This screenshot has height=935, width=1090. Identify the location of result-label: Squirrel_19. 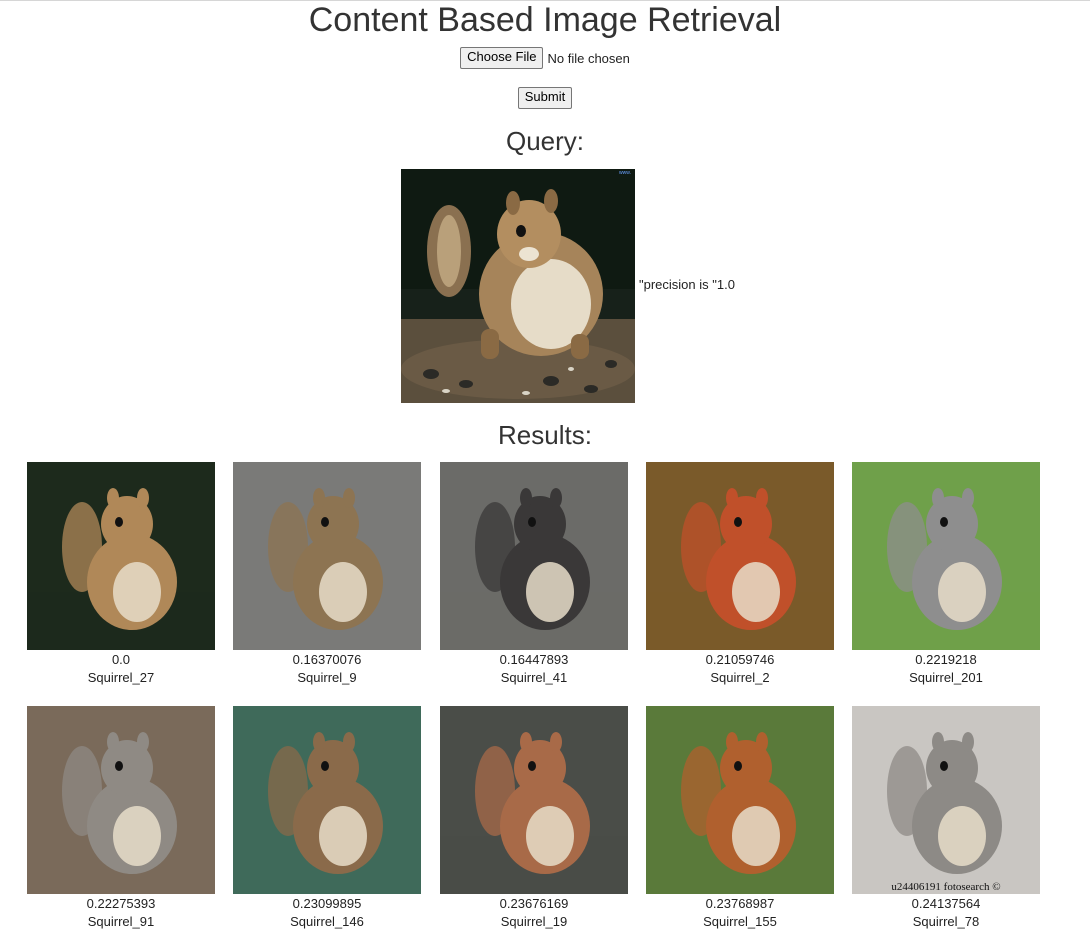
(534, 921).